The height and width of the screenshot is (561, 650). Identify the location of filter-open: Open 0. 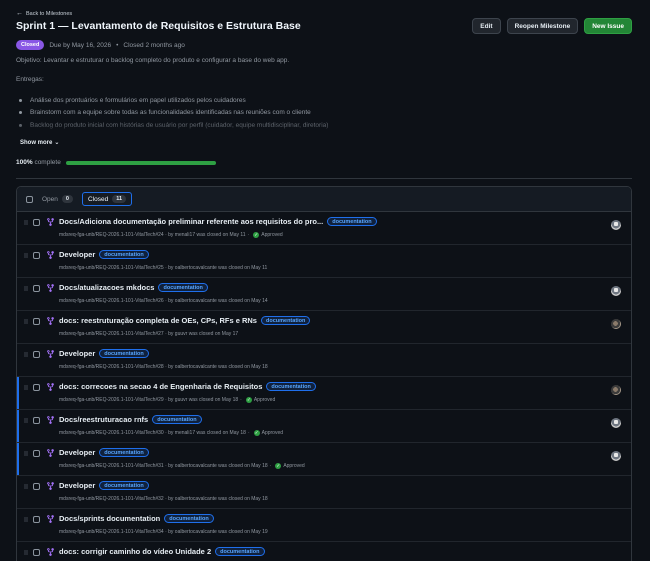
(57, 199).